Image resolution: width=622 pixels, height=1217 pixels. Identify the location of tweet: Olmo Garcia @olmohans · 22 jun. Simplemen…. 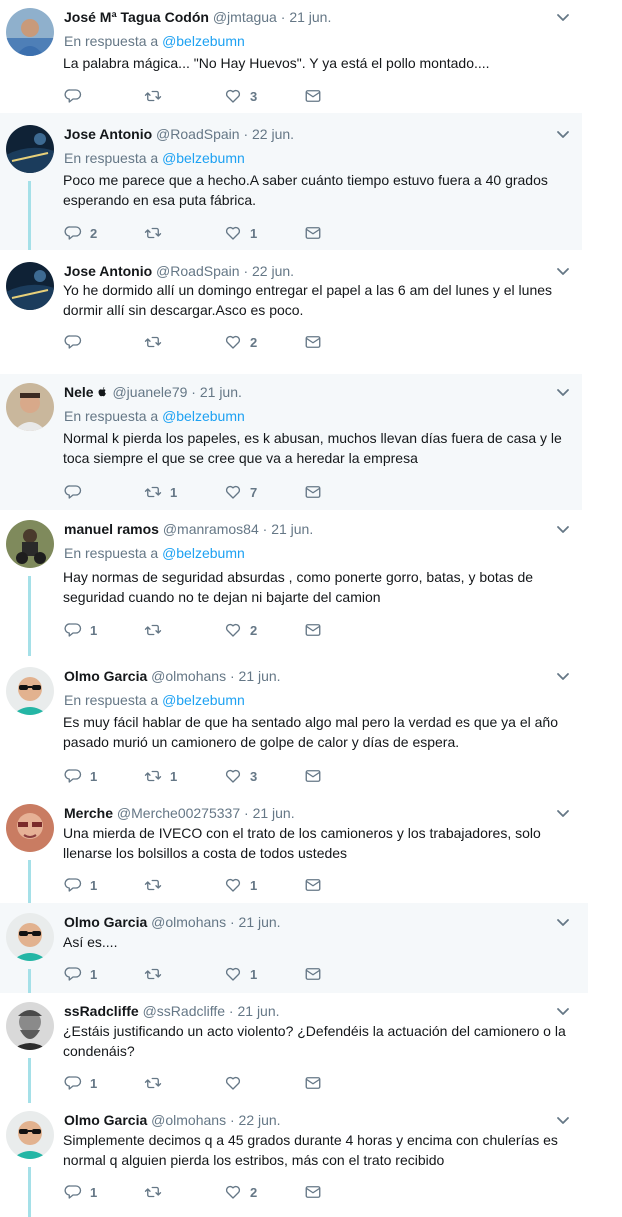
(291, 1160).